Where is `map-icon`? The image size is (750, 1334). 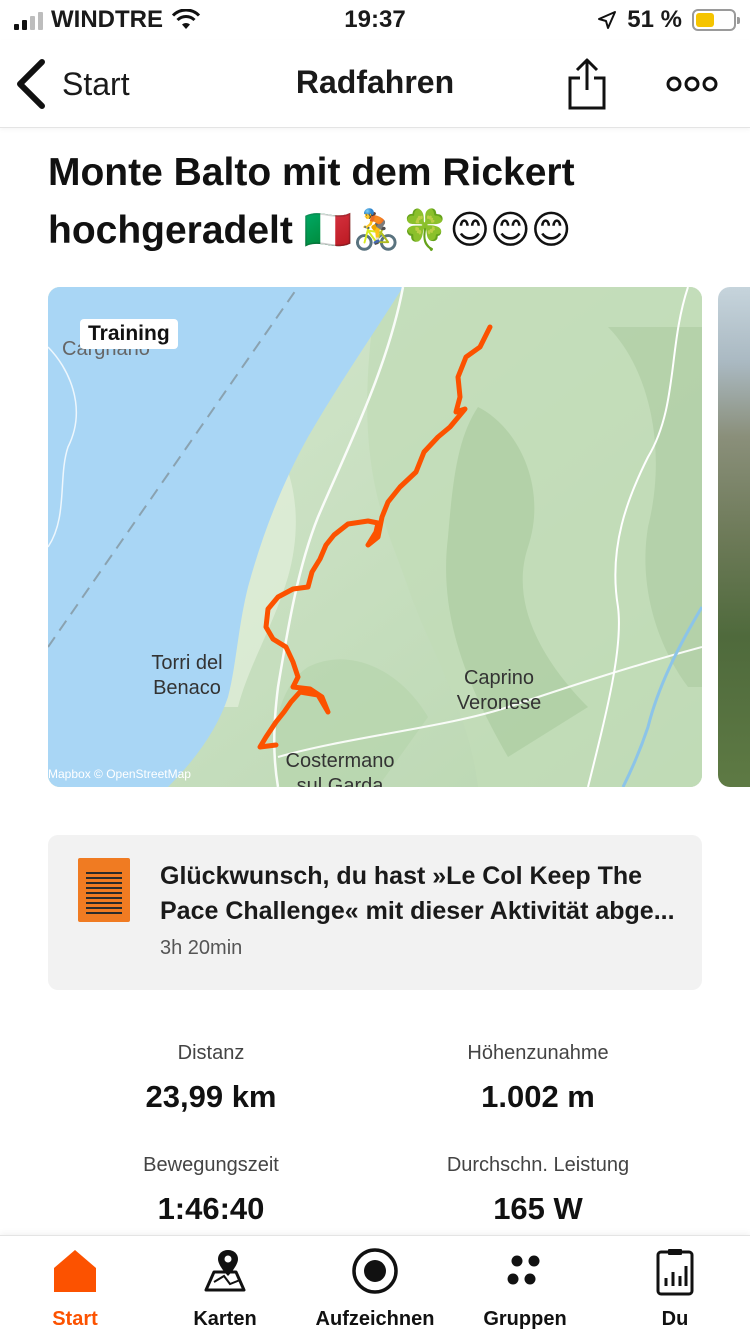 map-icon is located at coordinates (225, 1271).